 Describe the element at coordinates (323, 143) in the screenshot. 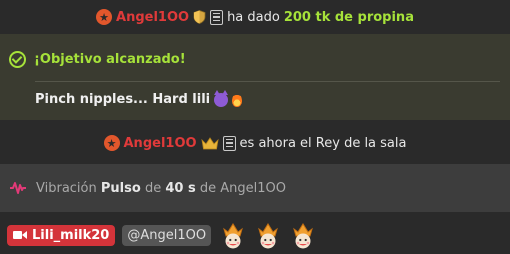

I see `king-text: es ahora el Rey de la sala` at that location.